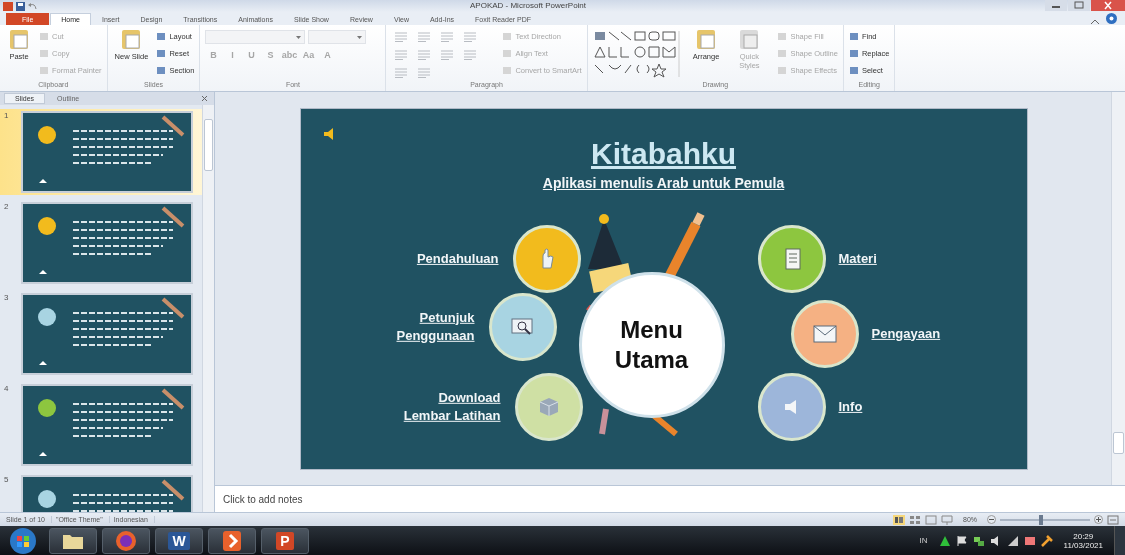  What do you see at coordinates (522, 326) in the screenshot?
I see `search-icon` at bounding box center [522, 326].